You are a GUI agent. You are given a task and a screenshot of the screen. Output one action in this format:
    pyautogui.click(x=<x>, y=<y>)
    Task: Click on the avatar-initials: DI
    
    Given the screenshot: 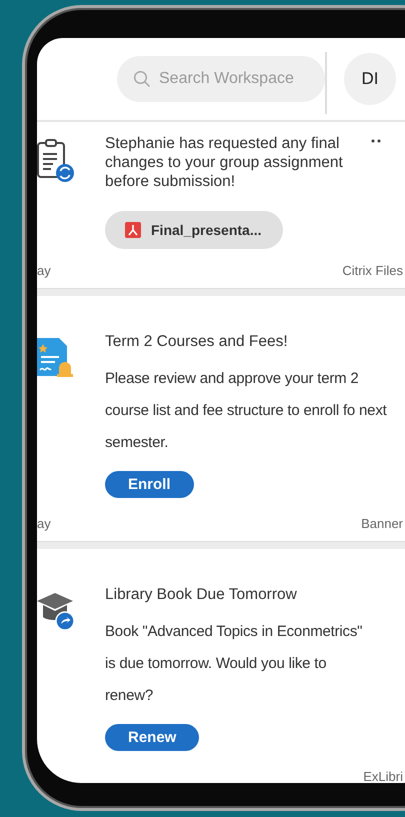 What is the action you would take?
    pyautogui.click(x=370, y=79)
    